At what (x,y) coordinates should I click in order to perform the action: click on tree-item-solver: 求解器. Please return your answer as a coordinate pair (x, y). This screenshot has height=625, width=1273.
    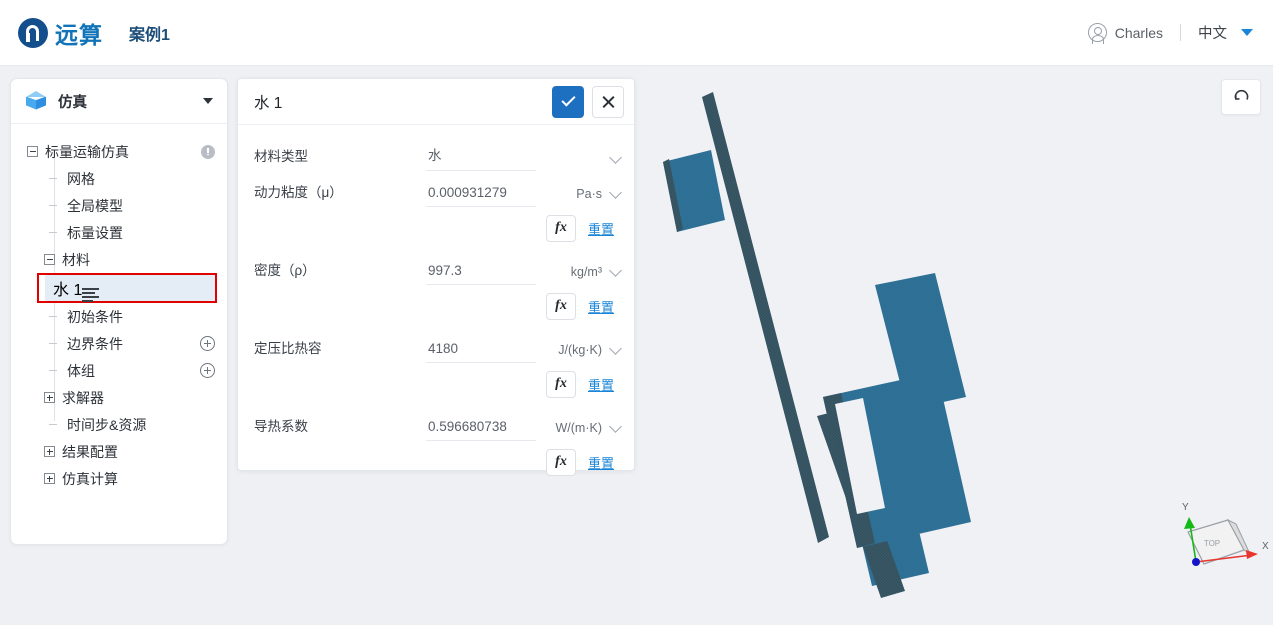
    Looking at the image, I should click on (119, 397).